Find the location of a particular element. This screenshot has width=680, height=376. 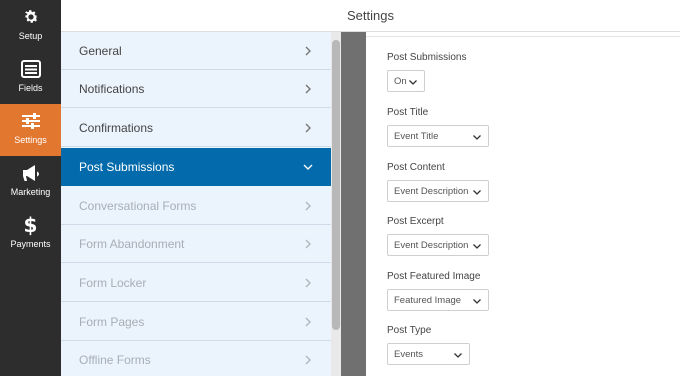

post-title-select: Event Title is located at coordinates (438, 136).